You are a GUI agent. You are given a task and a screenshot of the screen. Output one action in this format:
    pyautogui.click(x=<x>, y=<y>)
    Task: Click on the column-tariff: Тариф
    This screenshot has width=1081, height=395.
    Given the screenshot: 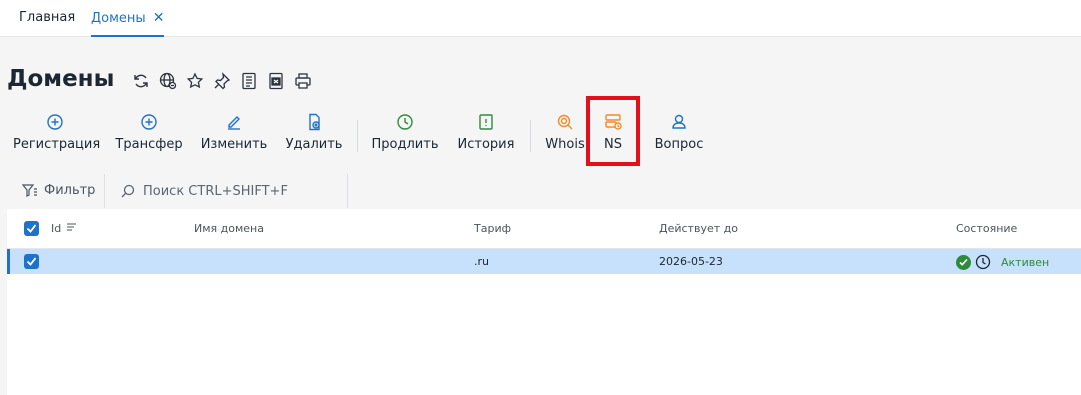 What is the action you would take?
    pyautogui.click(x=492, y=228)
    